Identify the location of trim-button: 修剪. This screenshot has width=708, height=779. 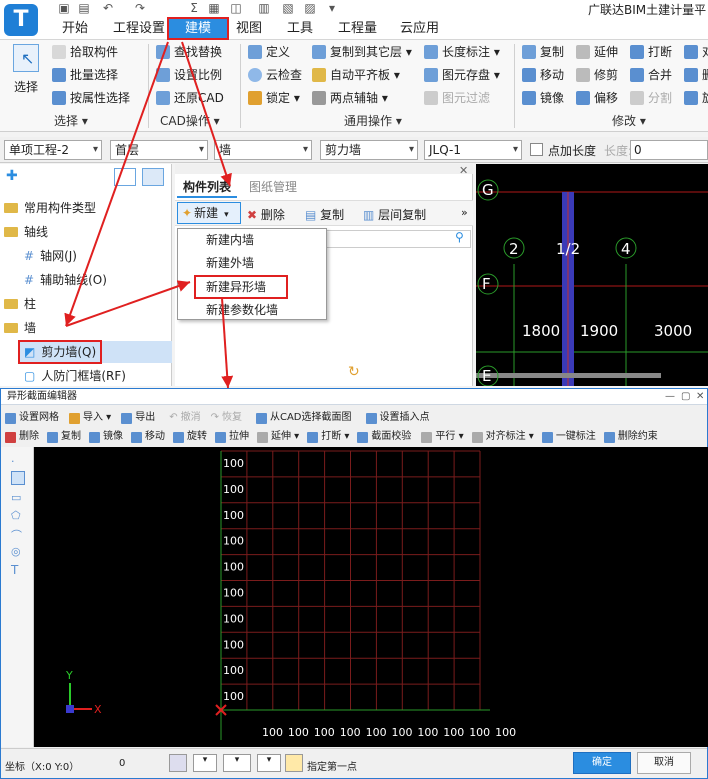
(597, 75).